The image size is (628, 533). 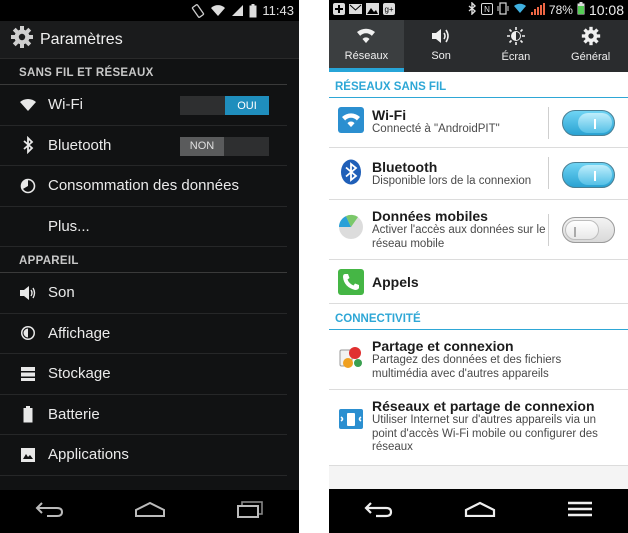 What do you see at coordinates (478, 317) in the screenshot?
I see `section-header-connectivity: CONNECTIVITÉ` at bounding box center [478, 317].